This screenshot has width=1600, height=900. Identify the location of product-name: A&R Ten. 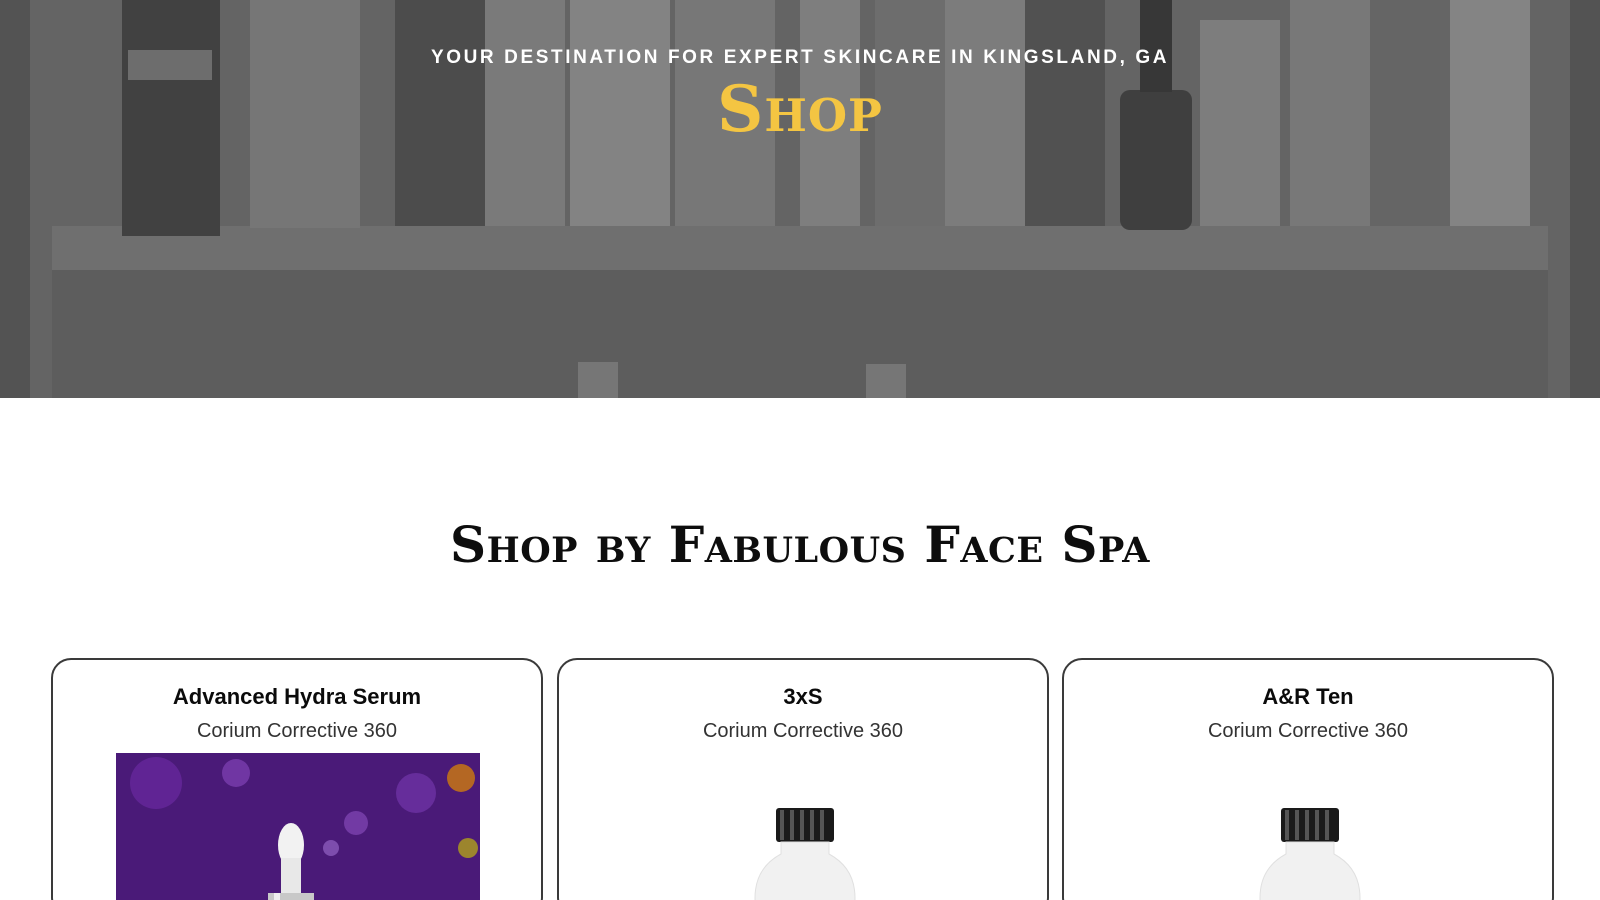
(1308, 697).